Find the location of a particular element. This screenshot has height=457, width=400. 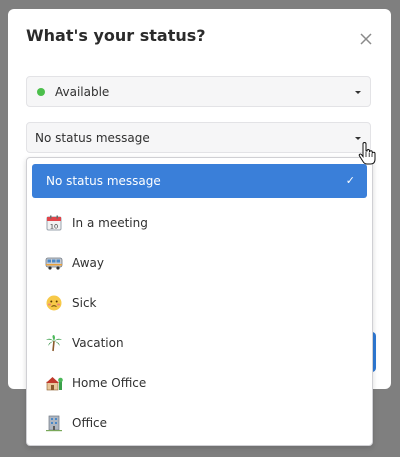

available-indicator-icon is located at coordinates (41, 92).